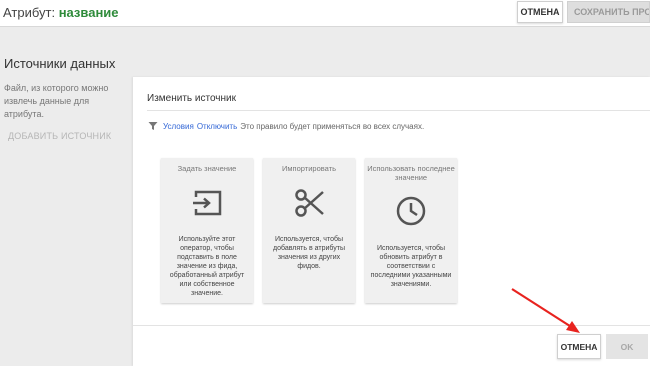 The height and width of the screenshot is (366, 650). Describe the element at coordinates (411, 211) in the screenshot. I see `clock-icon` at that location.